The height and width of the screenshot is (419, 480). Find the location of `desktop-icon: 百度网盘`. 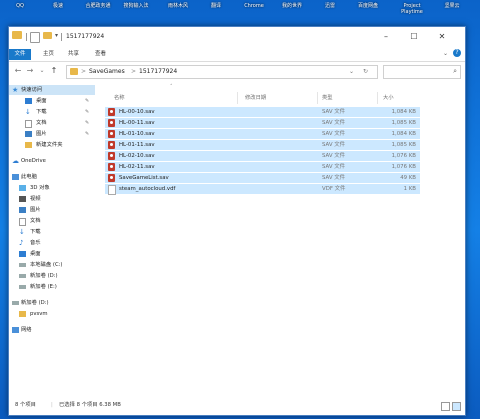

desktop-icon: 百度网盘 is located at coordinates (368, 6).